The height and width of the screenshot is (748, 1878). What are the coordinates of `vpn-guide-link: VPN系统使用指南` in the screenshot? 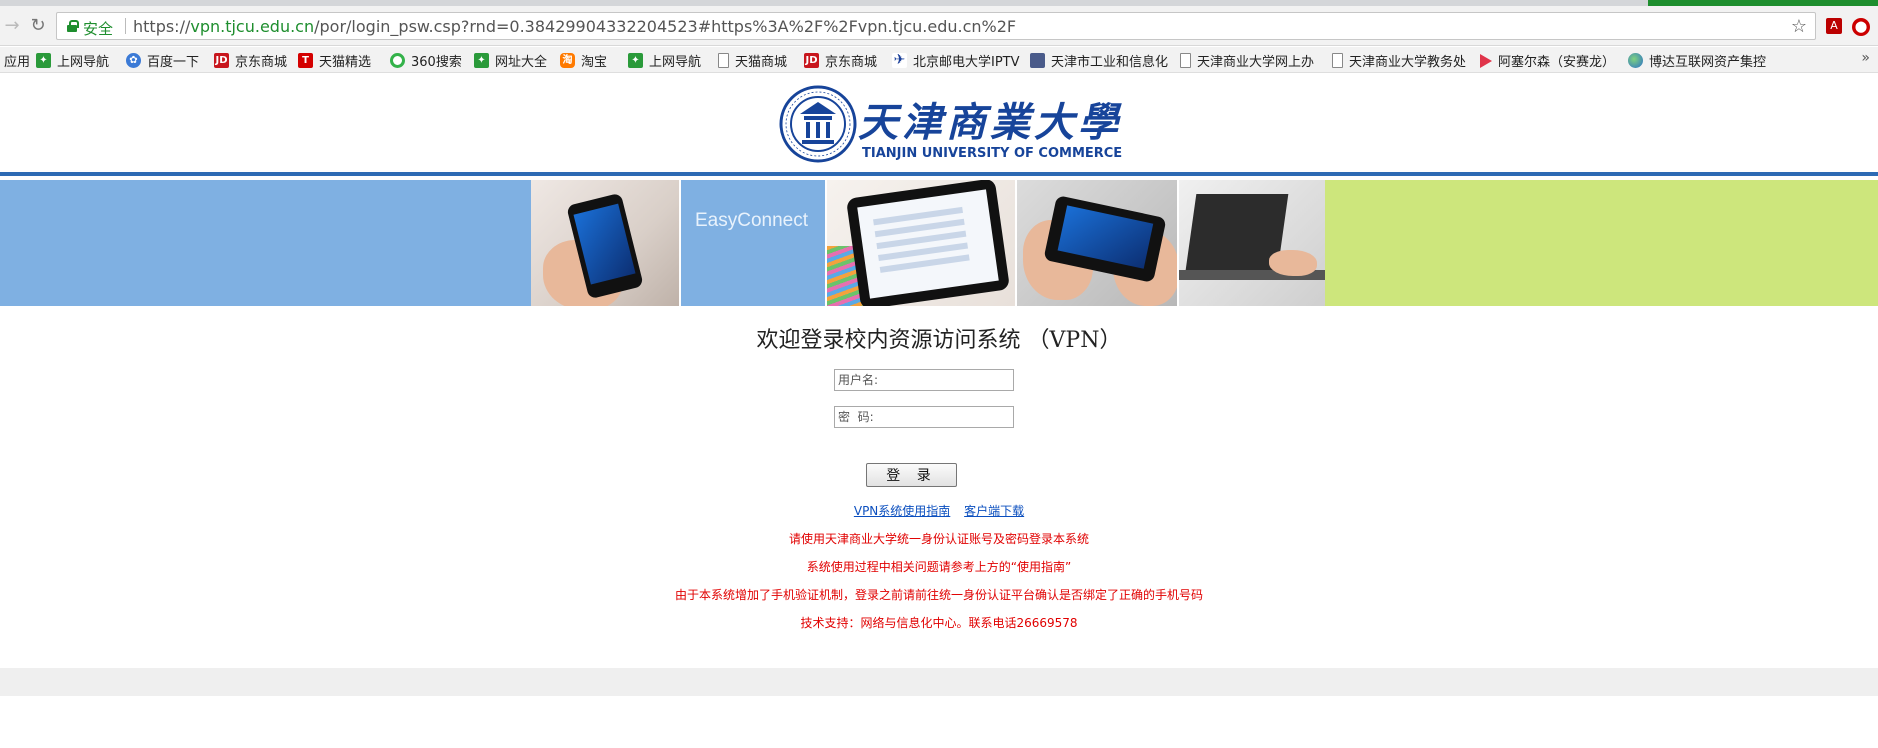 It's located at (902, 511).